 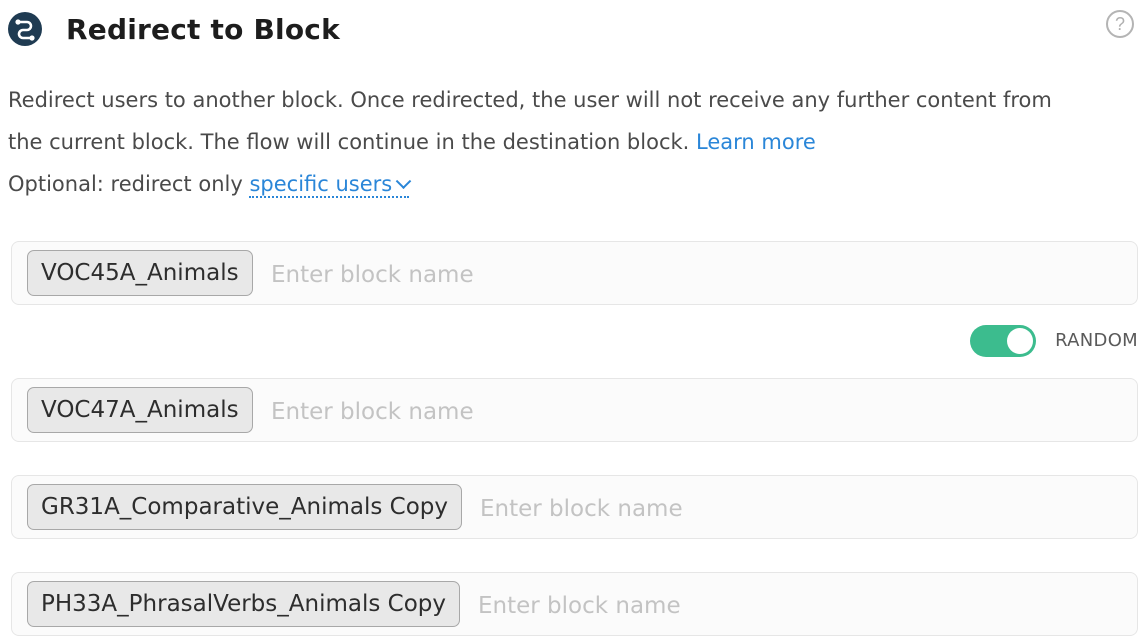 I want to click on specific-users-label: specific users, so click(x=321, y=184).